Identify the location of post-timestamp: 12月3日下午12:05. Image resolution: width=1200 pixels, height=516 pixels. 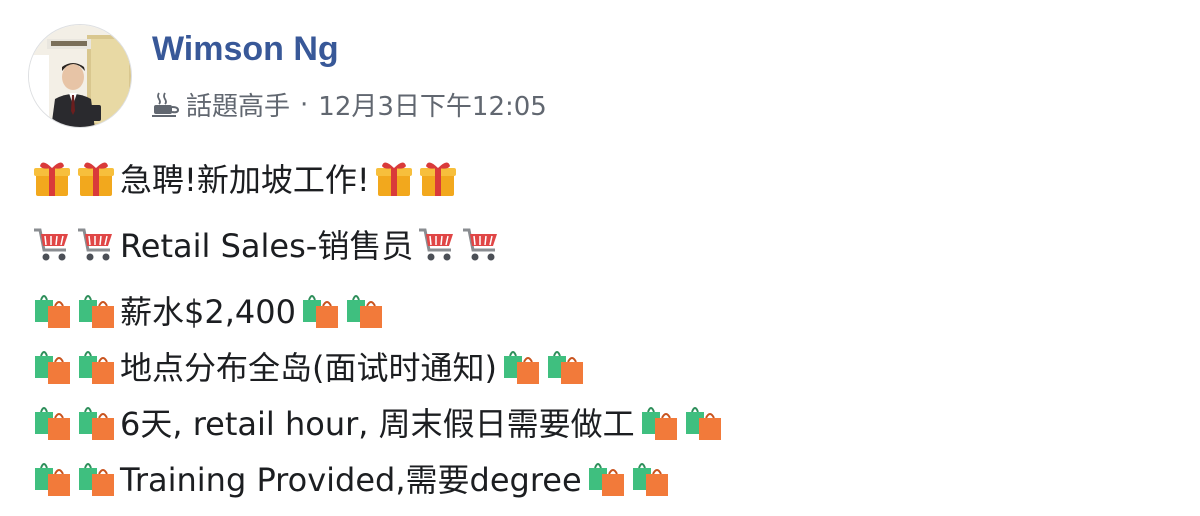
(432, 104).